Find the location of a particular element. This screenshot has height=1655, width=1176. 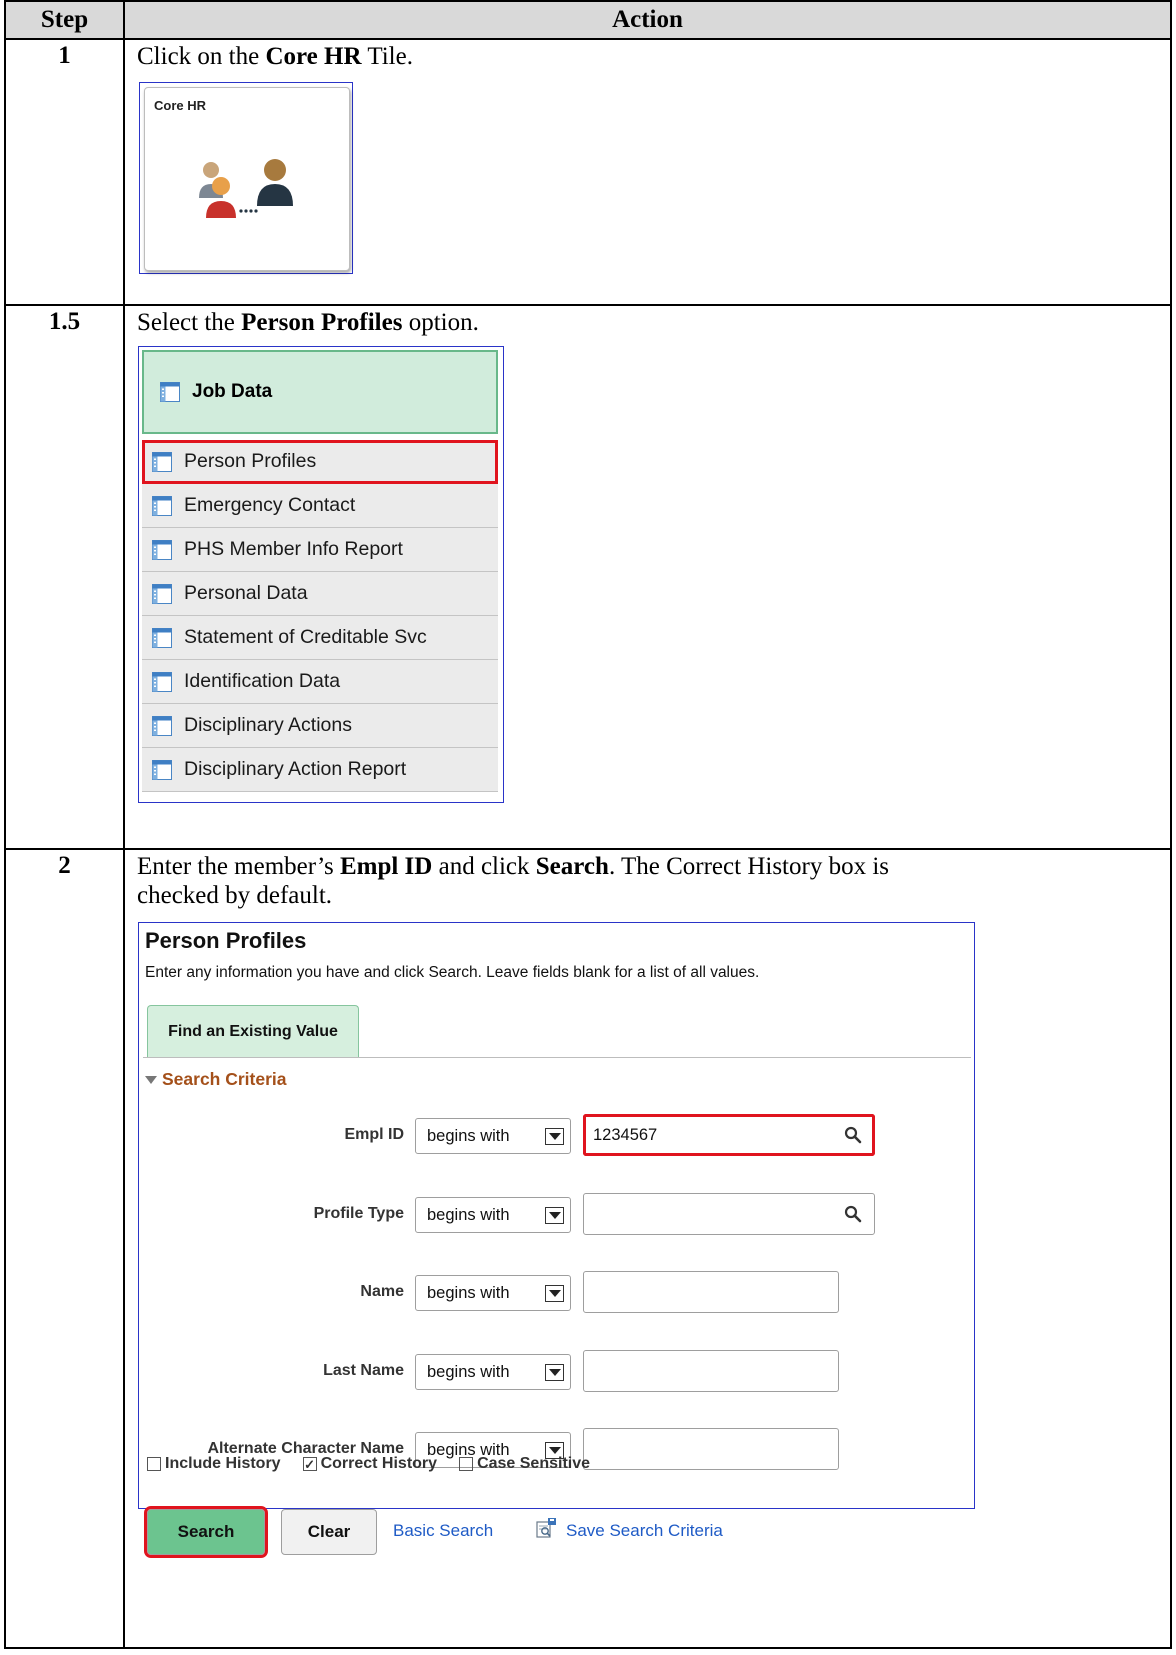

menu-item-label: Identification Data is located at coordinates (262, 681).